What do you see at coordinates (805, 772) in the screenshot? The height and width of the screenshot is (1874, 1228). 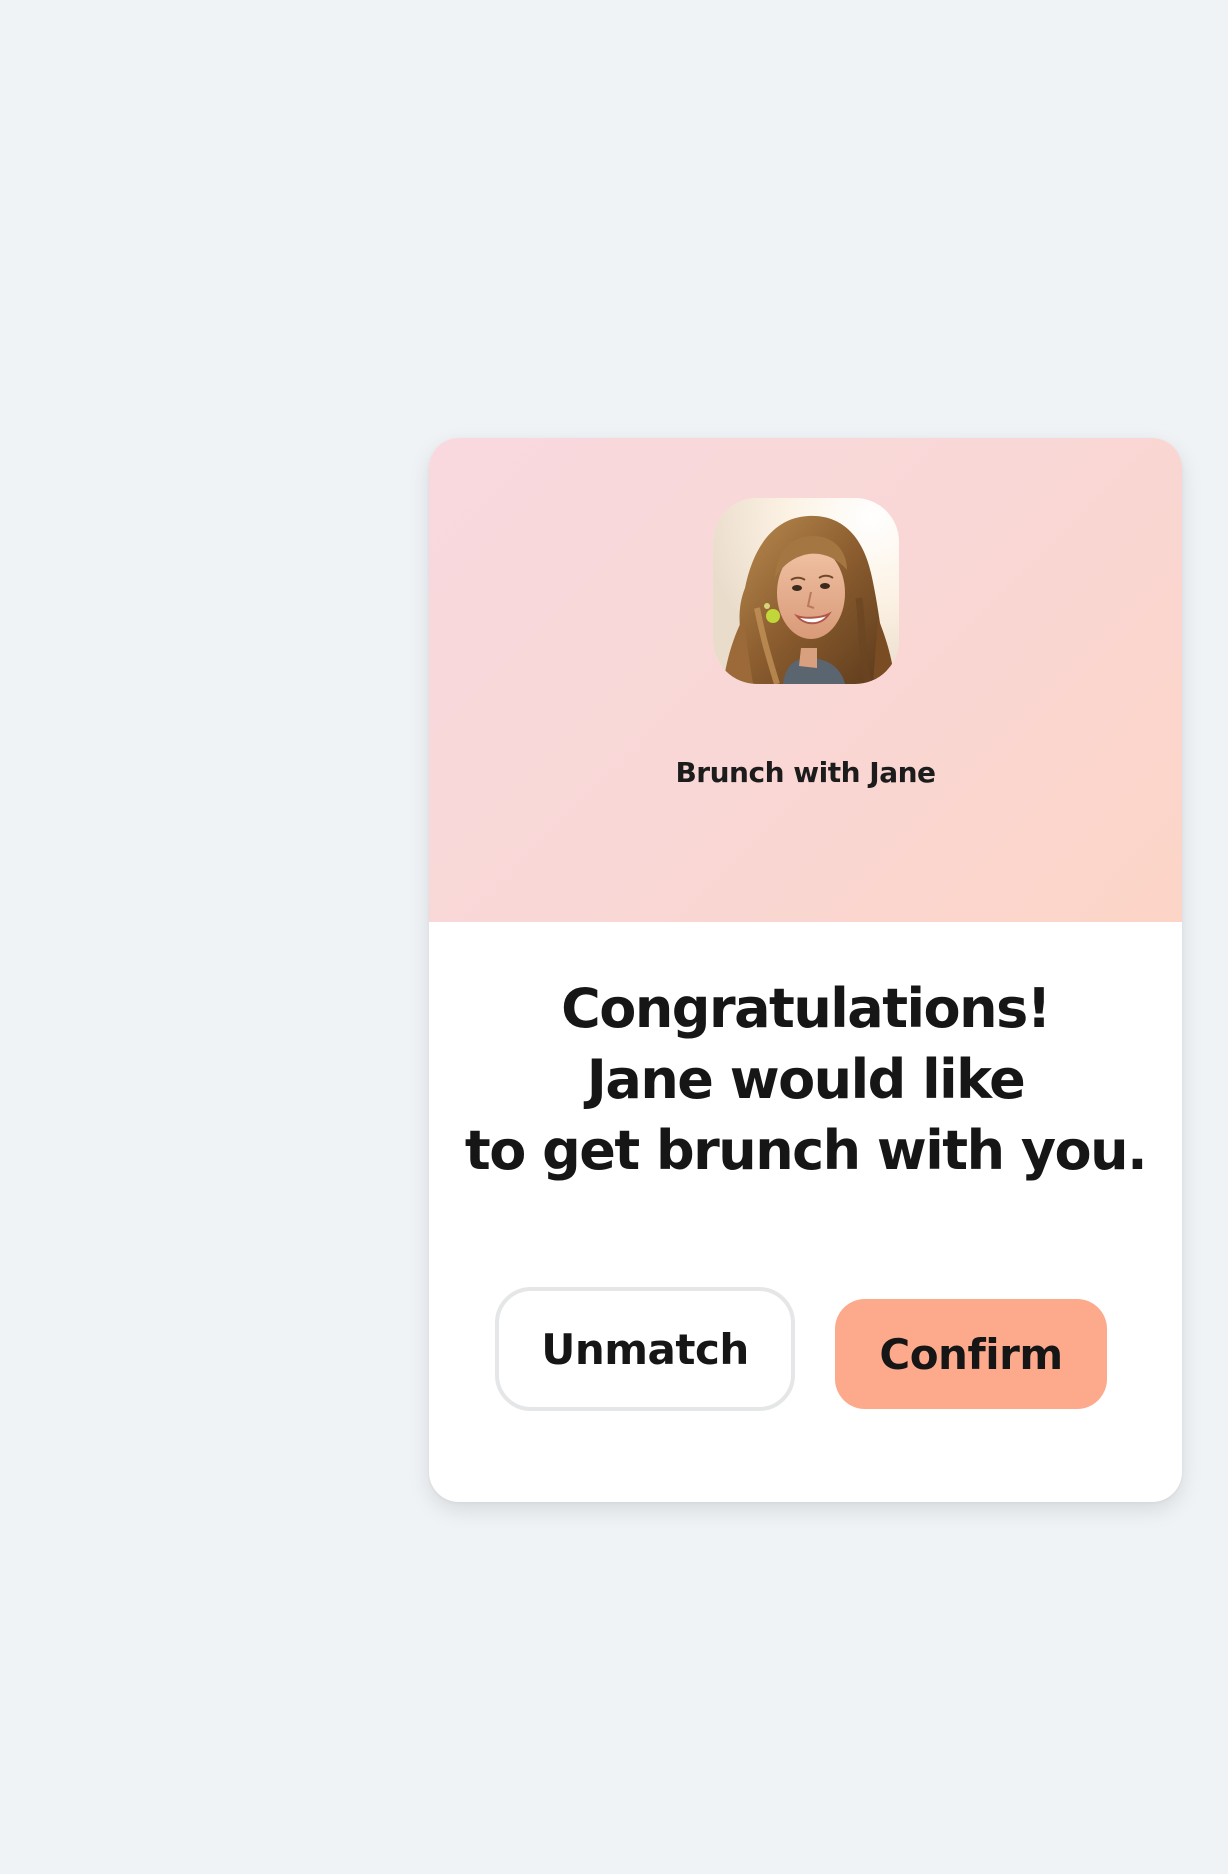 I see `header-title: Brunch with Jane` at bounding box center [805, 772].